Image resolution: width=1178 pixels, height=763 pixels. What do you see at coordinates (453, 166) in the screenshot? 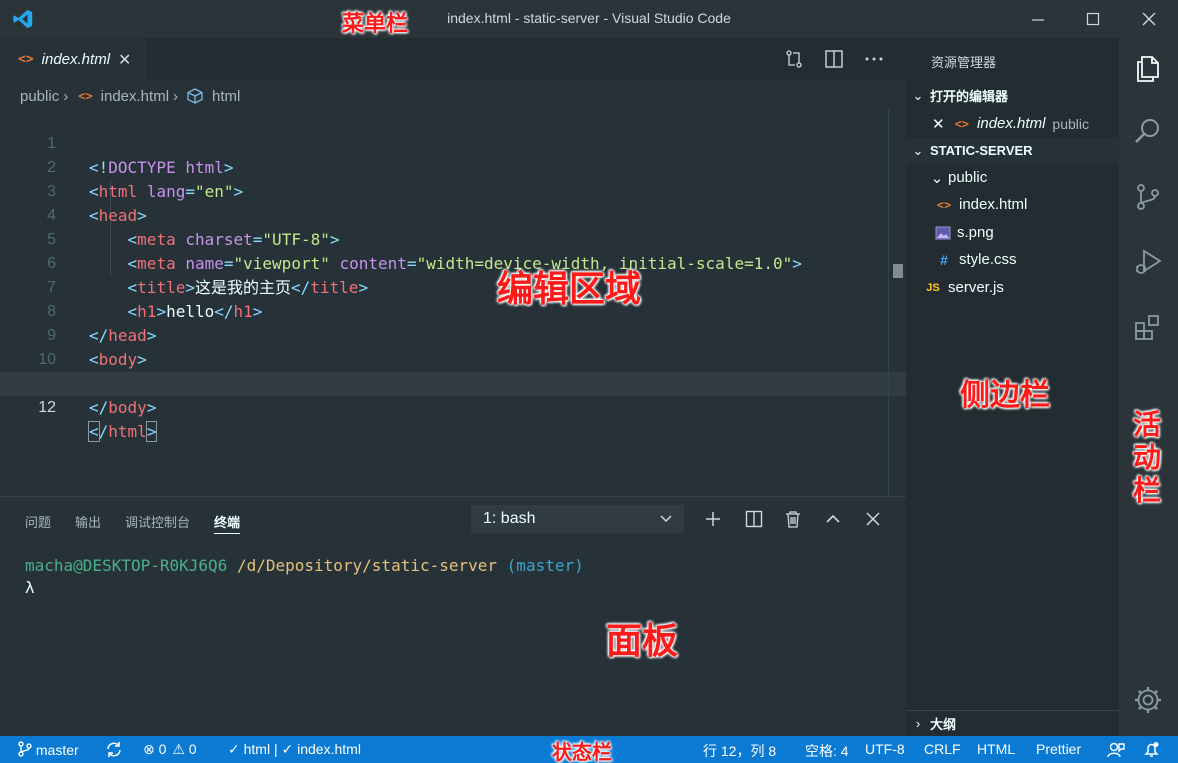
I see `code-line: 2 <html lang="en">` at bounding box center [453, 166].